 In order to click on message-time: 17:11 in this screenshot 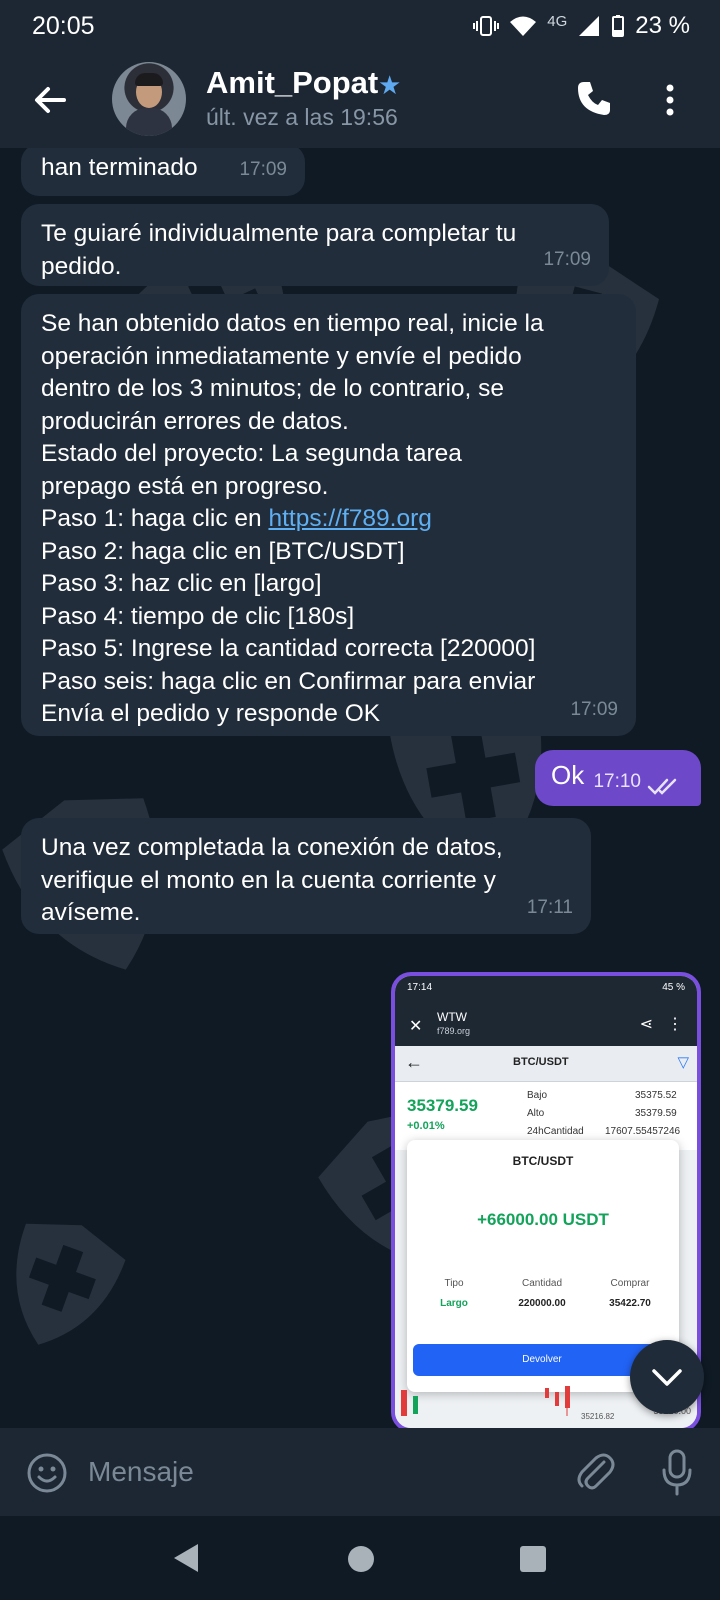, I will do `click(549, 907)`.